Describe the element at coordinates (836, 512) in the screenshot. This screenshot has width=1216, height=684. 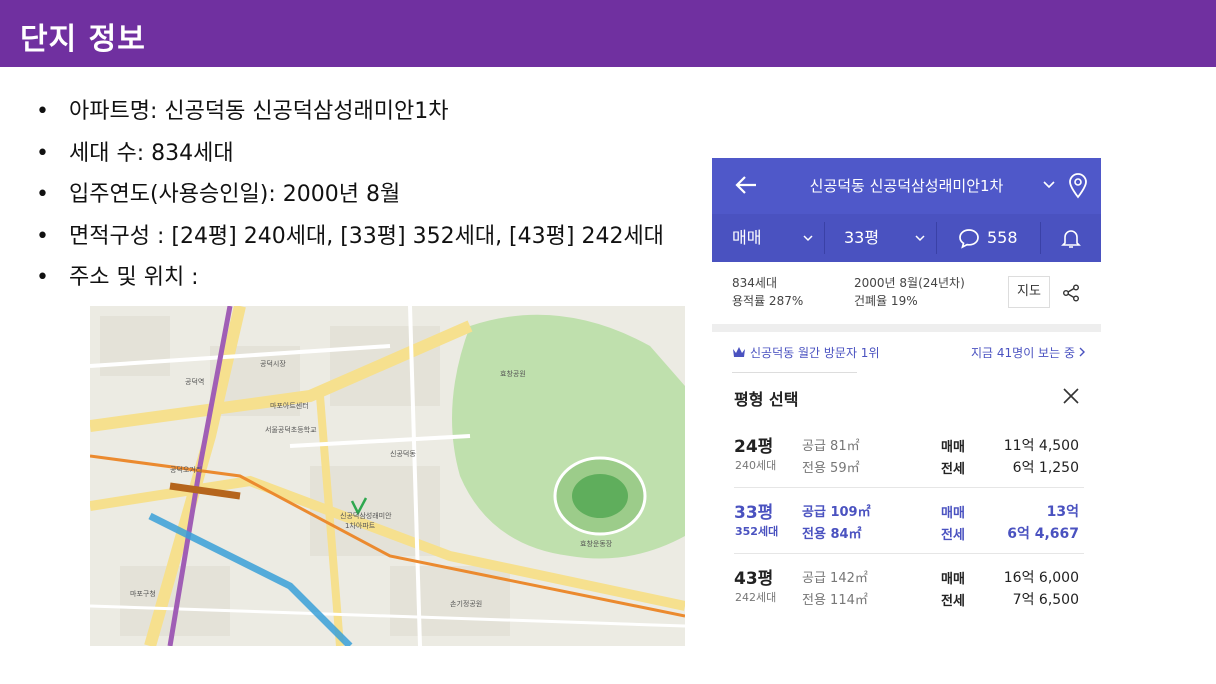
I see `supply-area: 공급 109㎡` at that location.